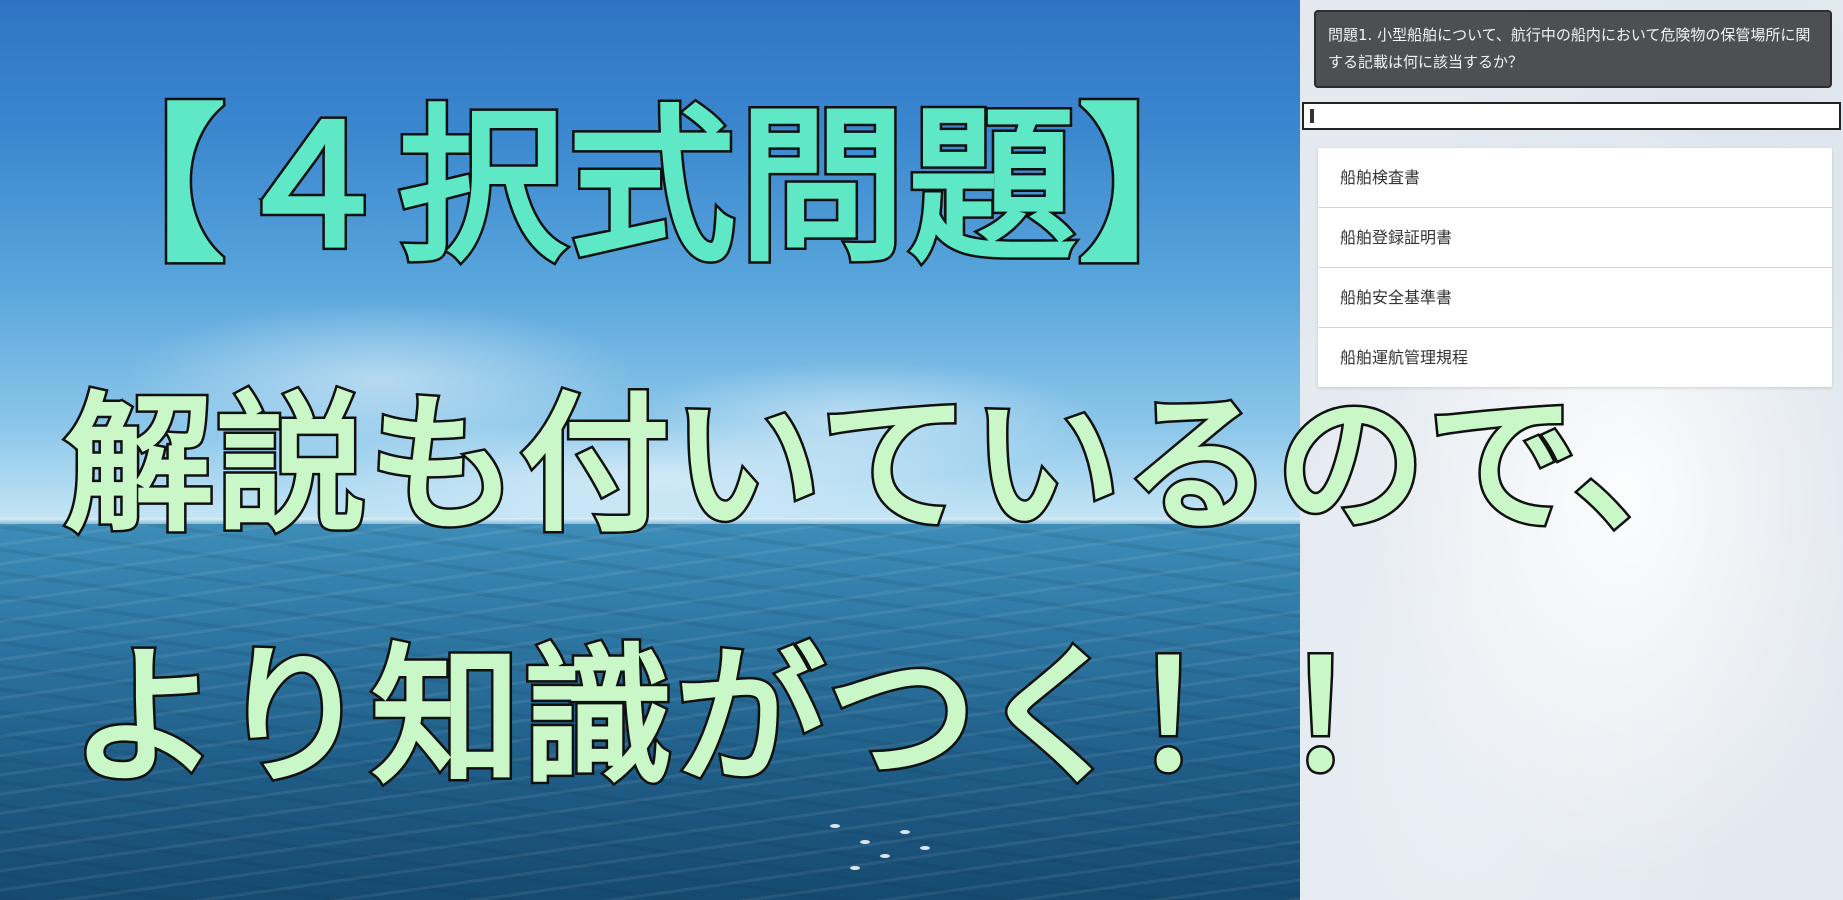  Describe the element at coordinates (1571, 116) in the screenshot. I see `answer-input` at that location.